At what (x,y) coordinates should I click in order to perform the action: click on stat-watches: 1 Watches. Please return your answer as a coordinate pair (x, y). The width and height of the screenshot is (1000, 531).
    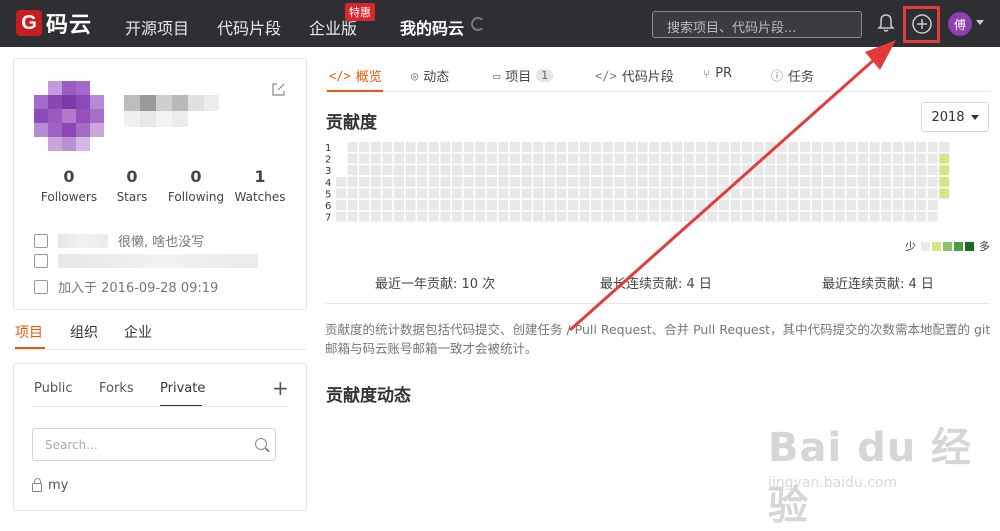
    Looking at the image, I should click on (260, 185).